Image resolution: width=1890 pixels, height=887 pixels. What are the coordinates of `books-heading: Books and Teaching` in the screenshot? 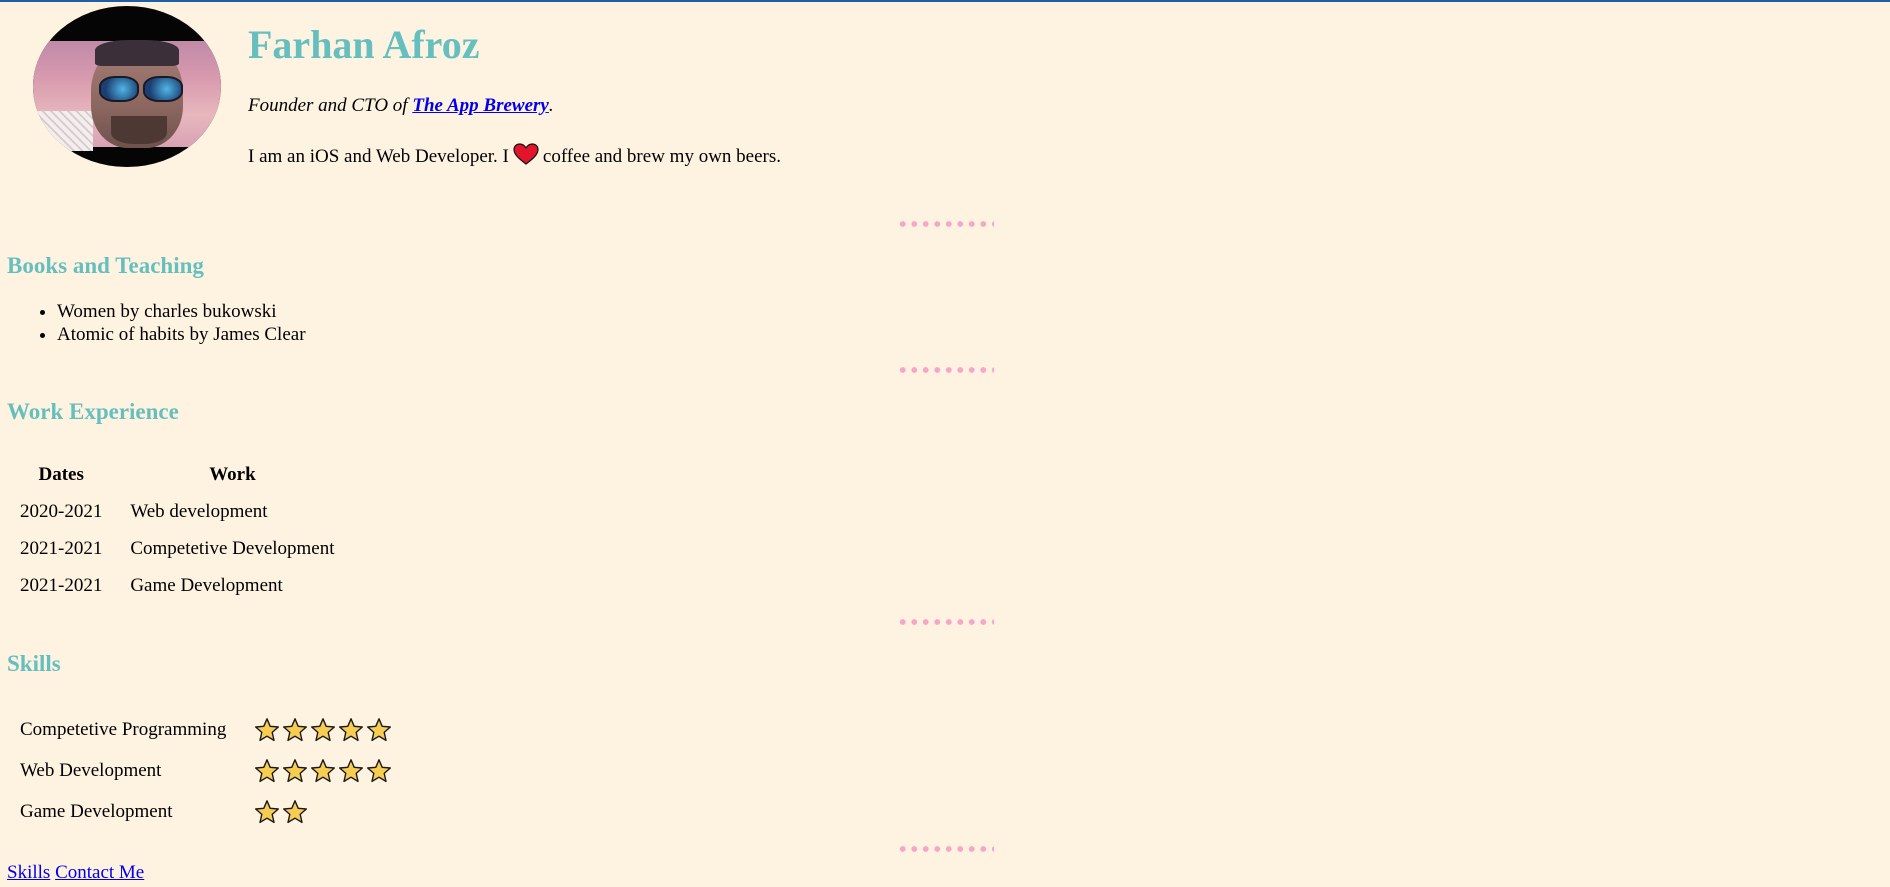 It's located at (105, 265).